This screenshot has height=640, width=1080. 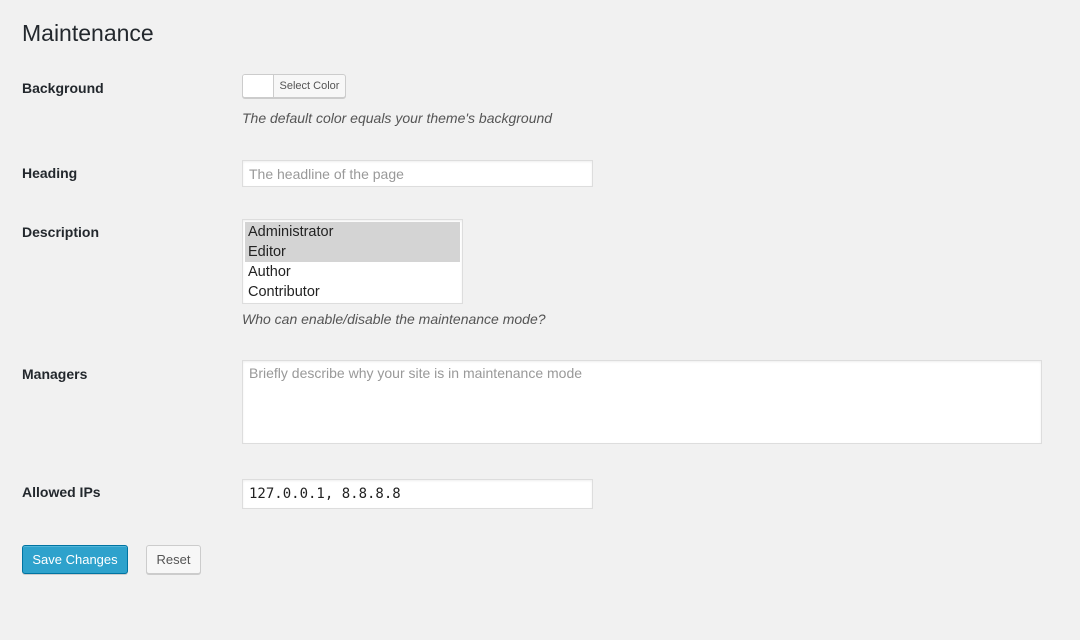 I want to click on roles-multiselect: Administrator Editor Author Contributor, so click(x=352, y=261).